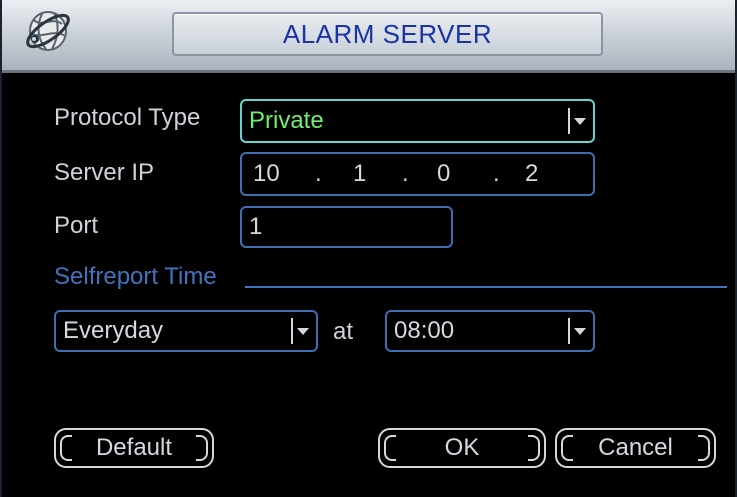 The width and height of the screenshot is (737, 497). Describe the element at coordinates (417, 121) in the screenshot. I see `protocol-type-select: Private` at that location.